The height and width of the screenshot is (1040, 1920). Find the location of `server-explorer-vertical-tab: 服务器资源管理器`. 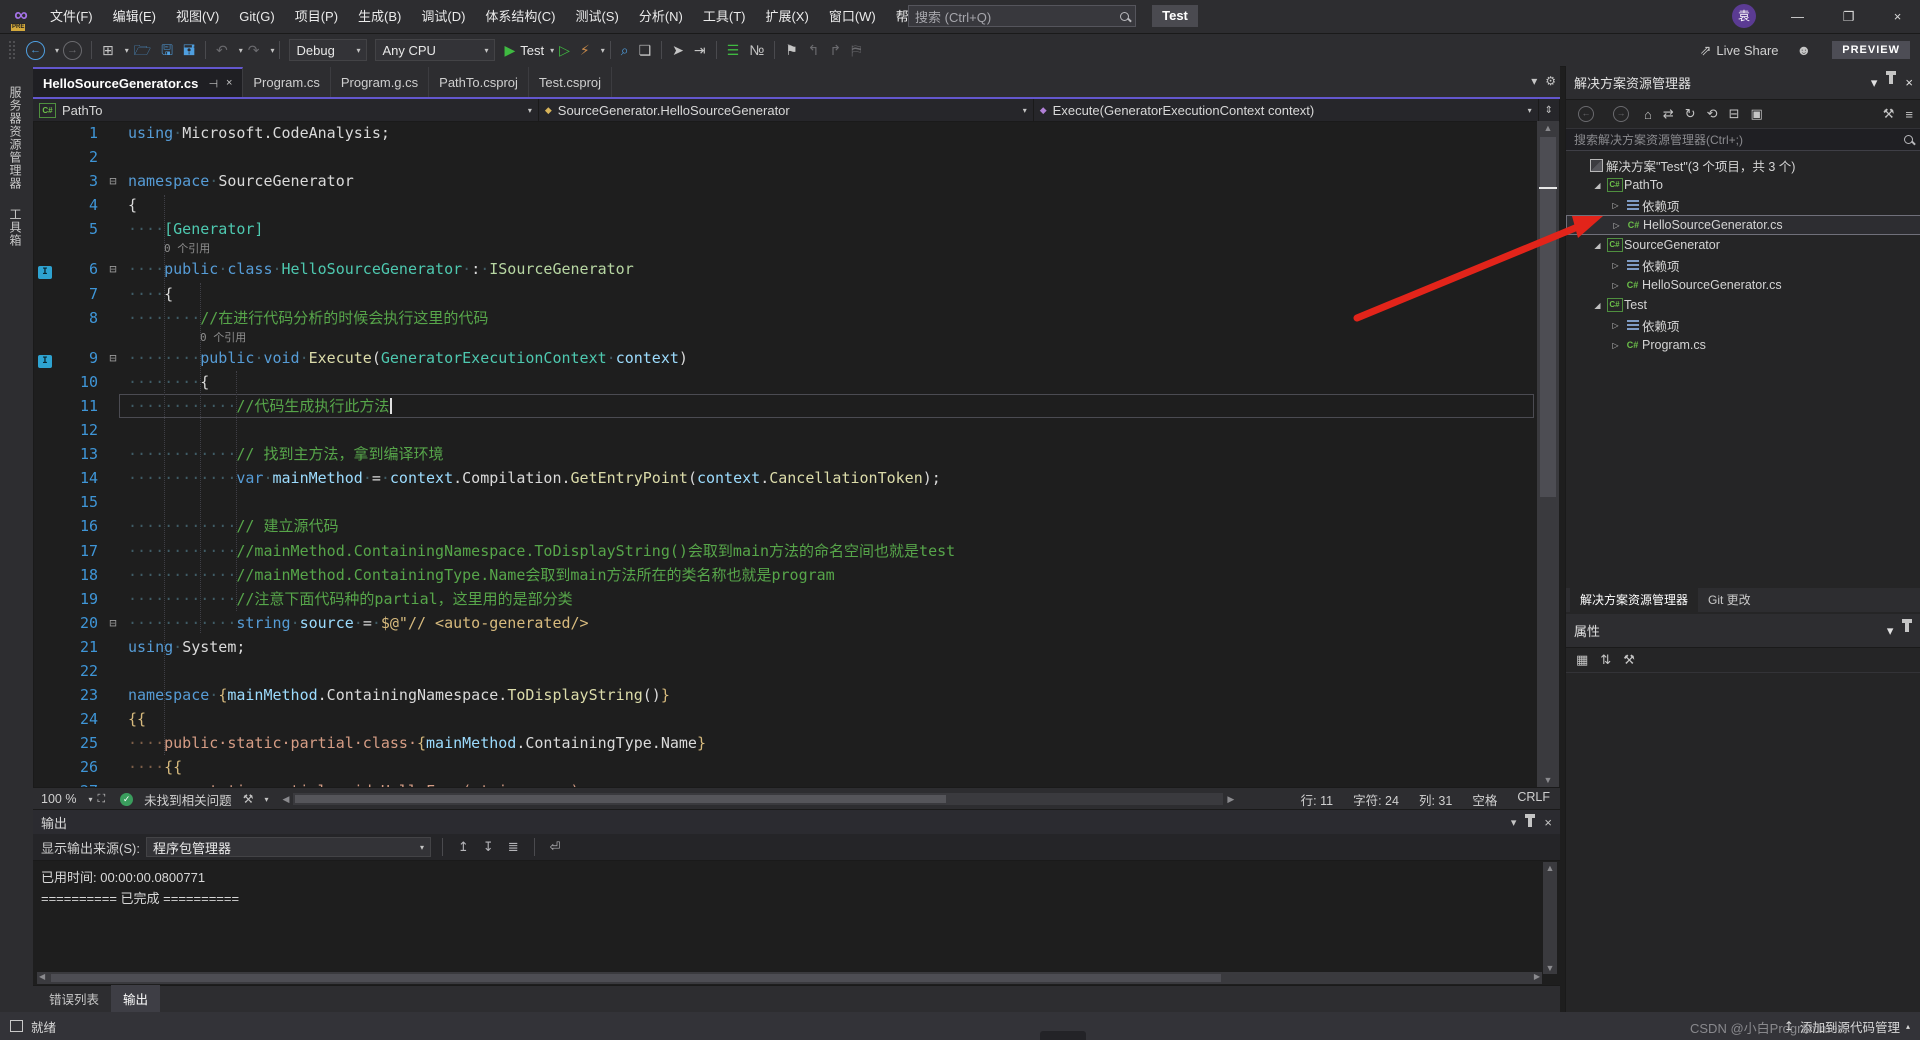

server-explorer-vertical-tab: 服务器资源管理器 is located at coordinates (15, 138).